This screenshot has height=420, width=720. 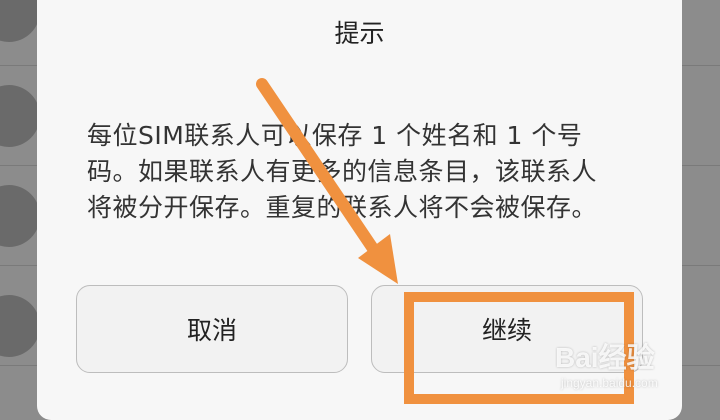 I want to click on annotation-arrow-shaft, so click(x=320, y=170).